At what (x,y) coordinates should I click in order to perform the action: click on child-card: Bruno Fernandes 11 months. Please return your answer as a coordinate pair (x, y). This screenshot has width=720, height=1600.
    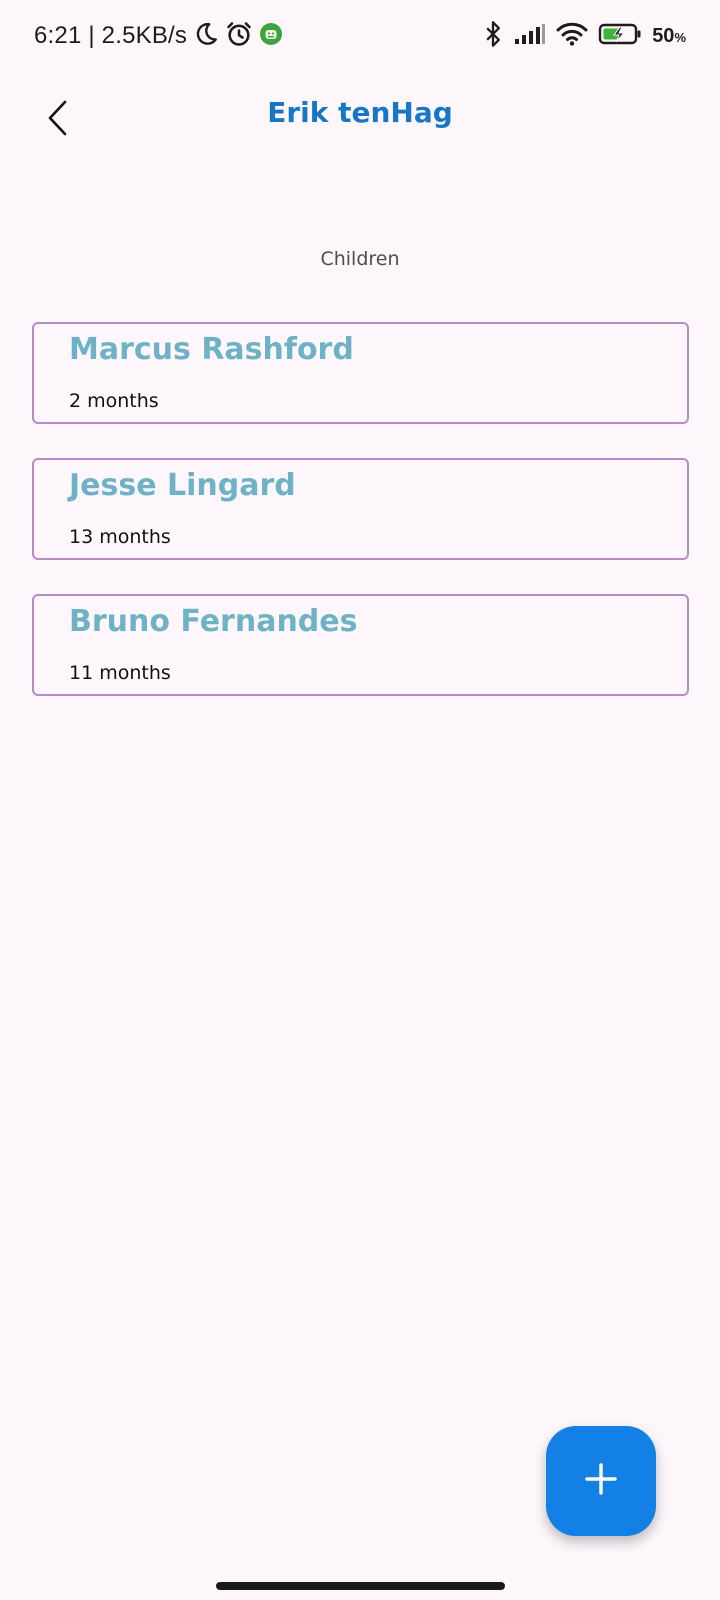
    Looking at the image, I should click on (360, 645).